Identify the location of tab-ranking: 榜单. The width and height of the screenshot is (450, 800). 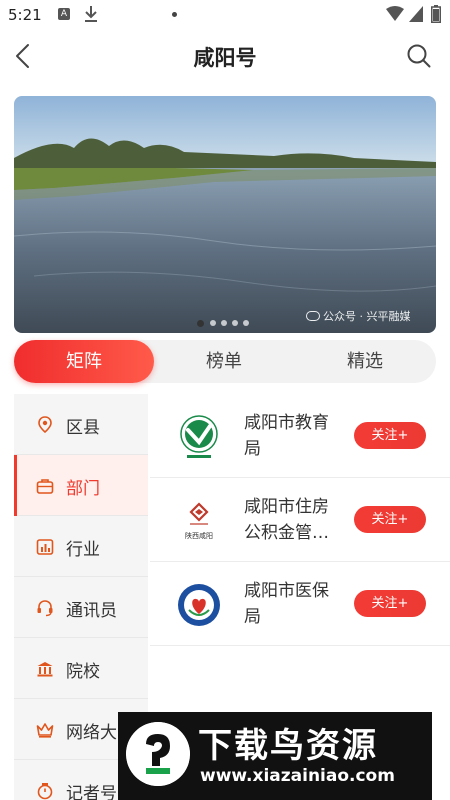
(224, 361).